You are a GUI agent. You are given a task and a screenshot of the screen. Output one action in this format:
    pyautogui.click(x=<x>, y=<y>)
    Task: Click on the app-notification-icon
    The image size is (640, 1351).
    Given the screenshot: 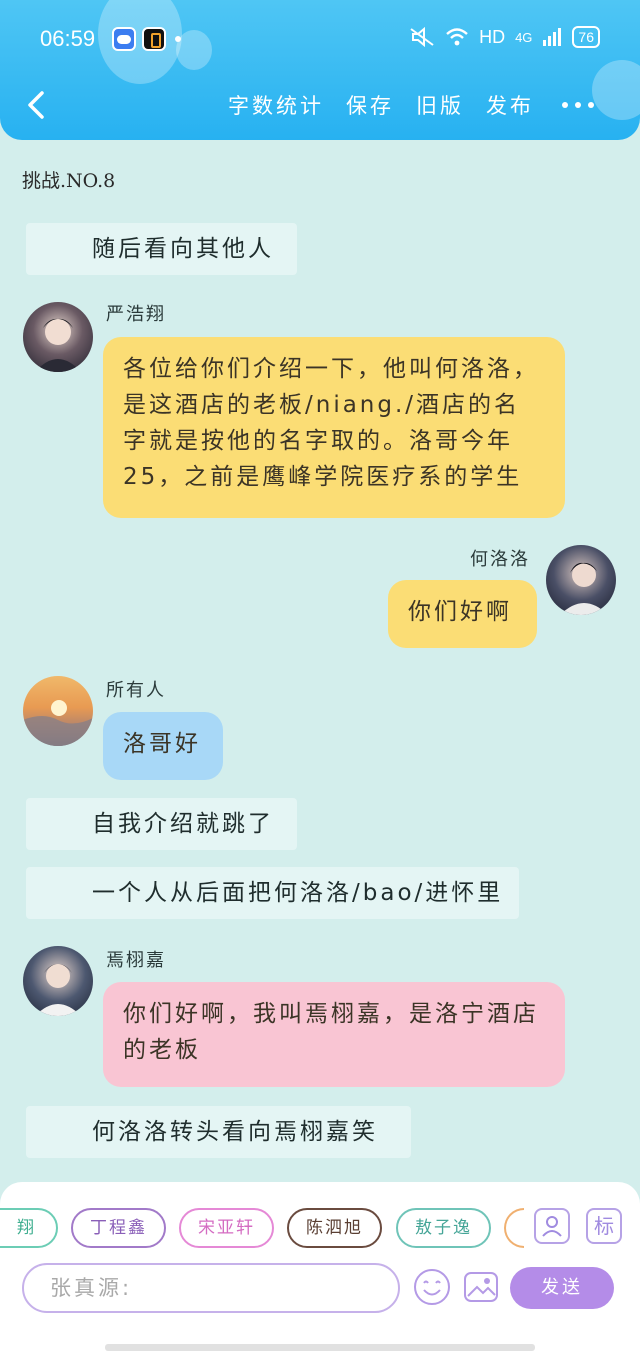 What is the action you would take?
    pyautogui.click(x=154, y=39)
    